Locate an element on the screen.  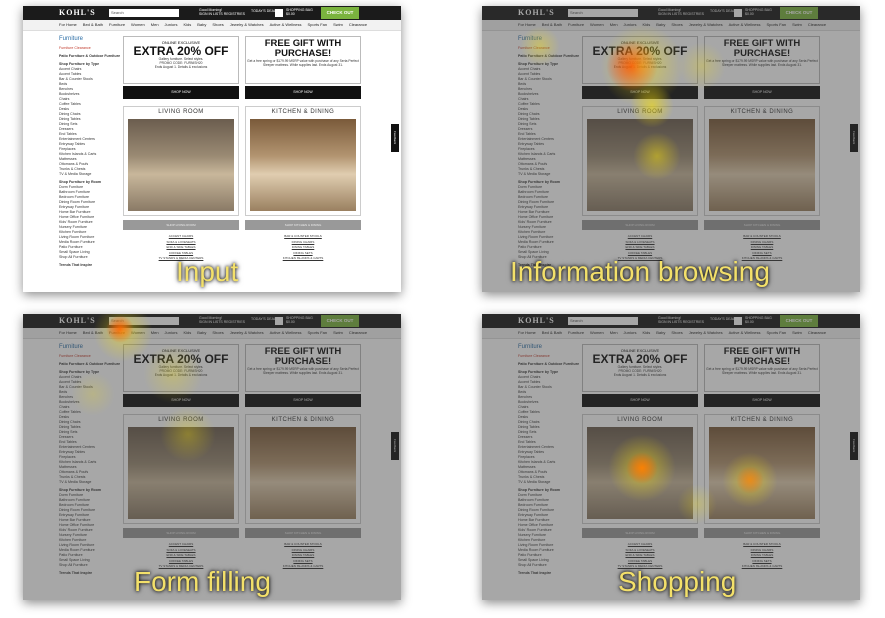
nav-item: For Home is located at coordinates (68, 24).